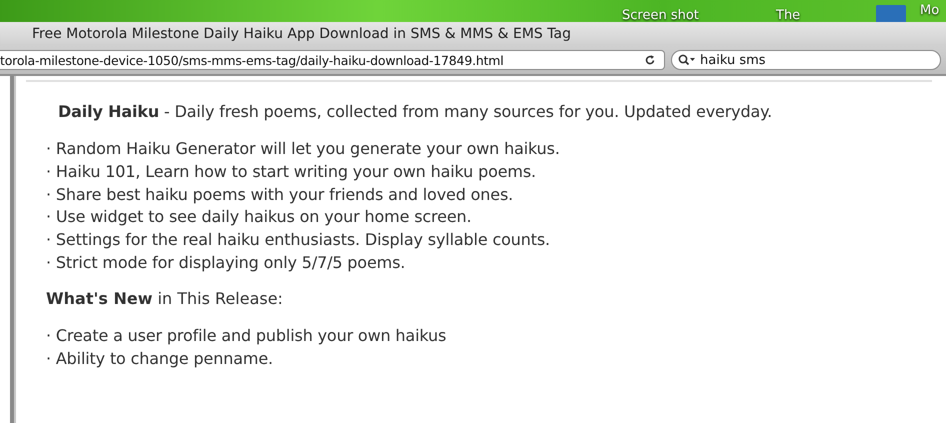  I want to click on desktop-icon-label: Screen shot, so click(660, 15).